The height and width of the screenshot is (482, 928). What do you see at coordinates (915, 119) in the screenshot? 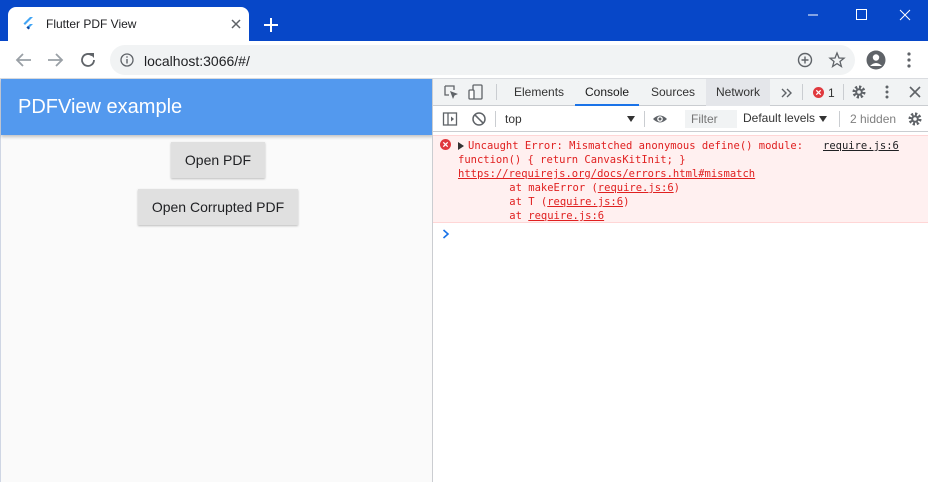
I see `console-settings-gear-icon` at bounding box center [915, 119].